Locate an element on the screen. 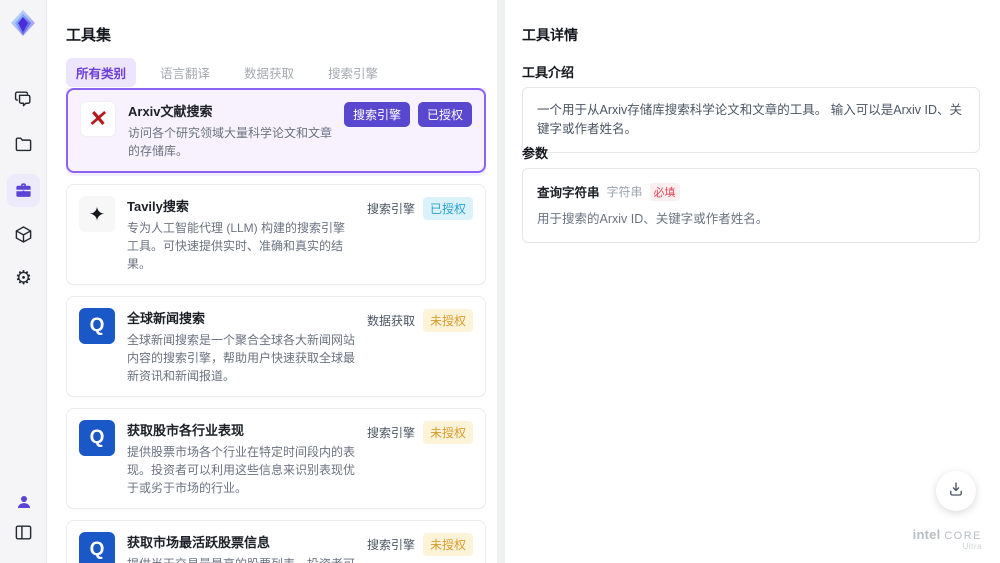 This screenshot has width=1000, height=563. tool-name: 获取市场最活跃股票信息 is located at coordinates (199, 542).